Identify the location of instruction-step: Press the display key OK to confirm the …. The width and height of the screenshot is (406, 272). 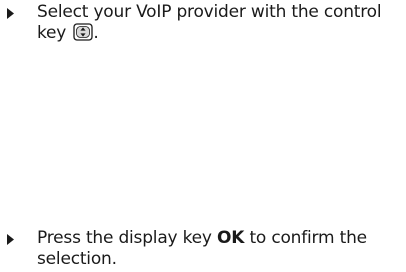
(202, 249).